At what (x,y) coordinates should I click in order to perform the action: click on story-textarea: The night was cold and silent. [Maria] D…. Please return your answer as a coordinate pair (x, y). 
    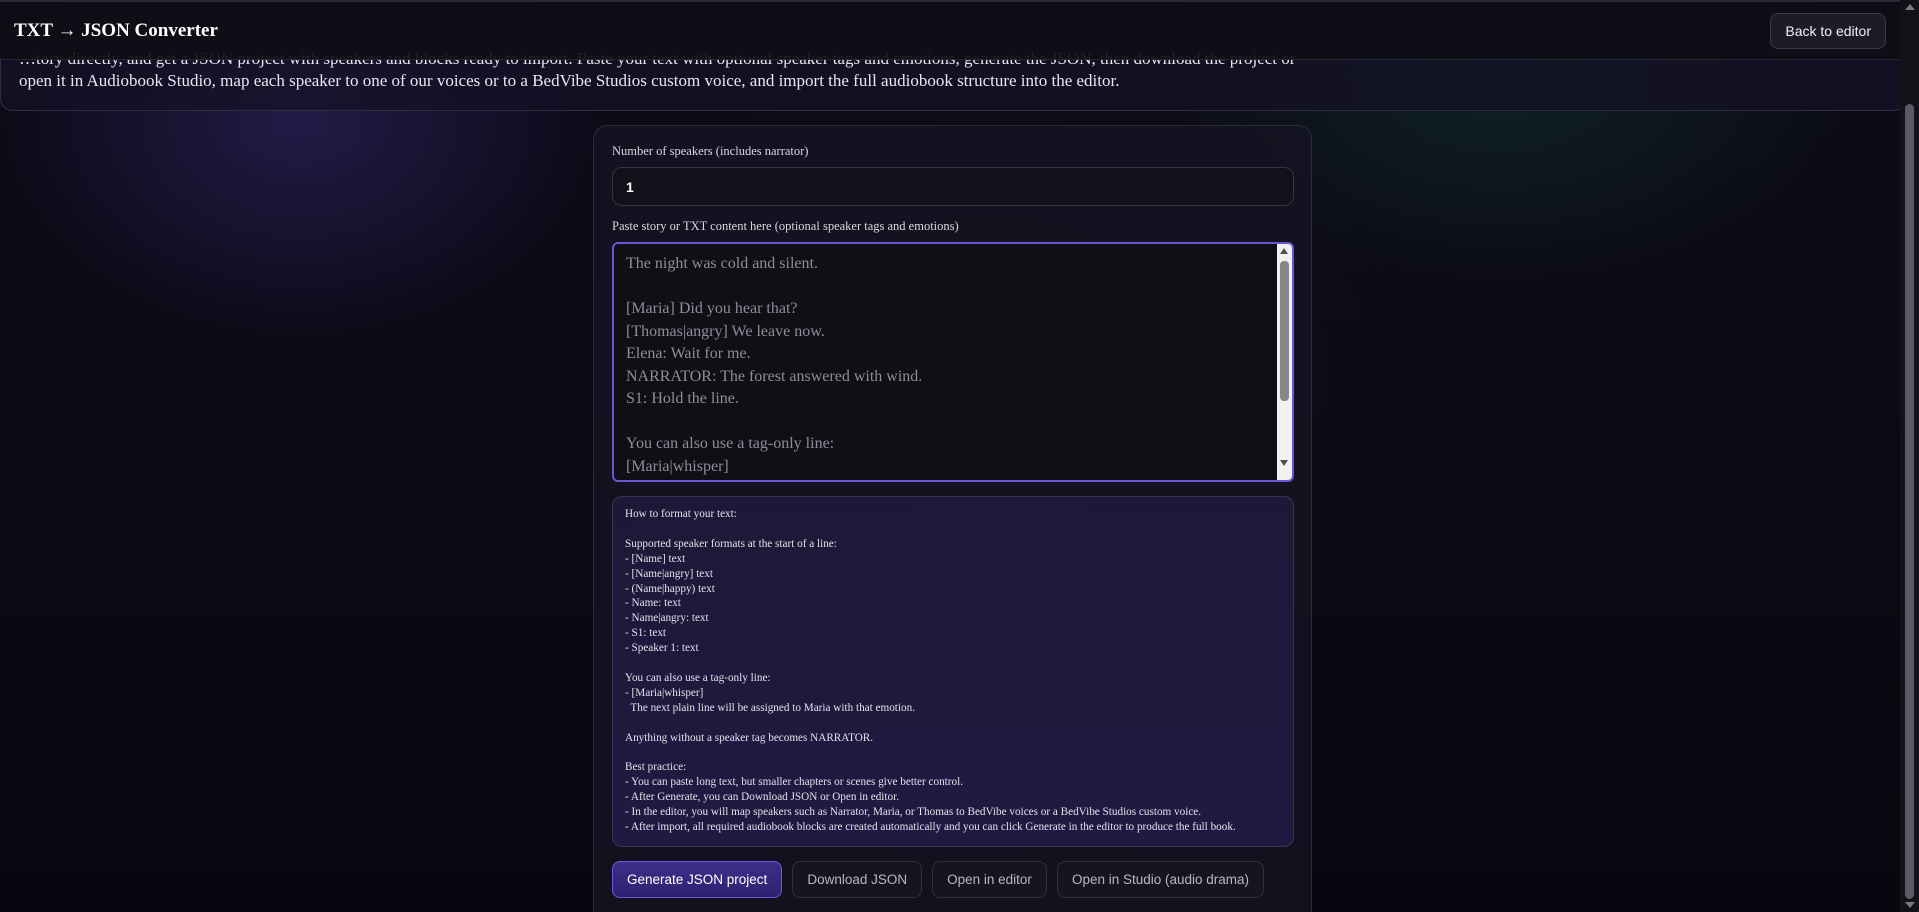
    Looking at the image, I should click on (953, 362).